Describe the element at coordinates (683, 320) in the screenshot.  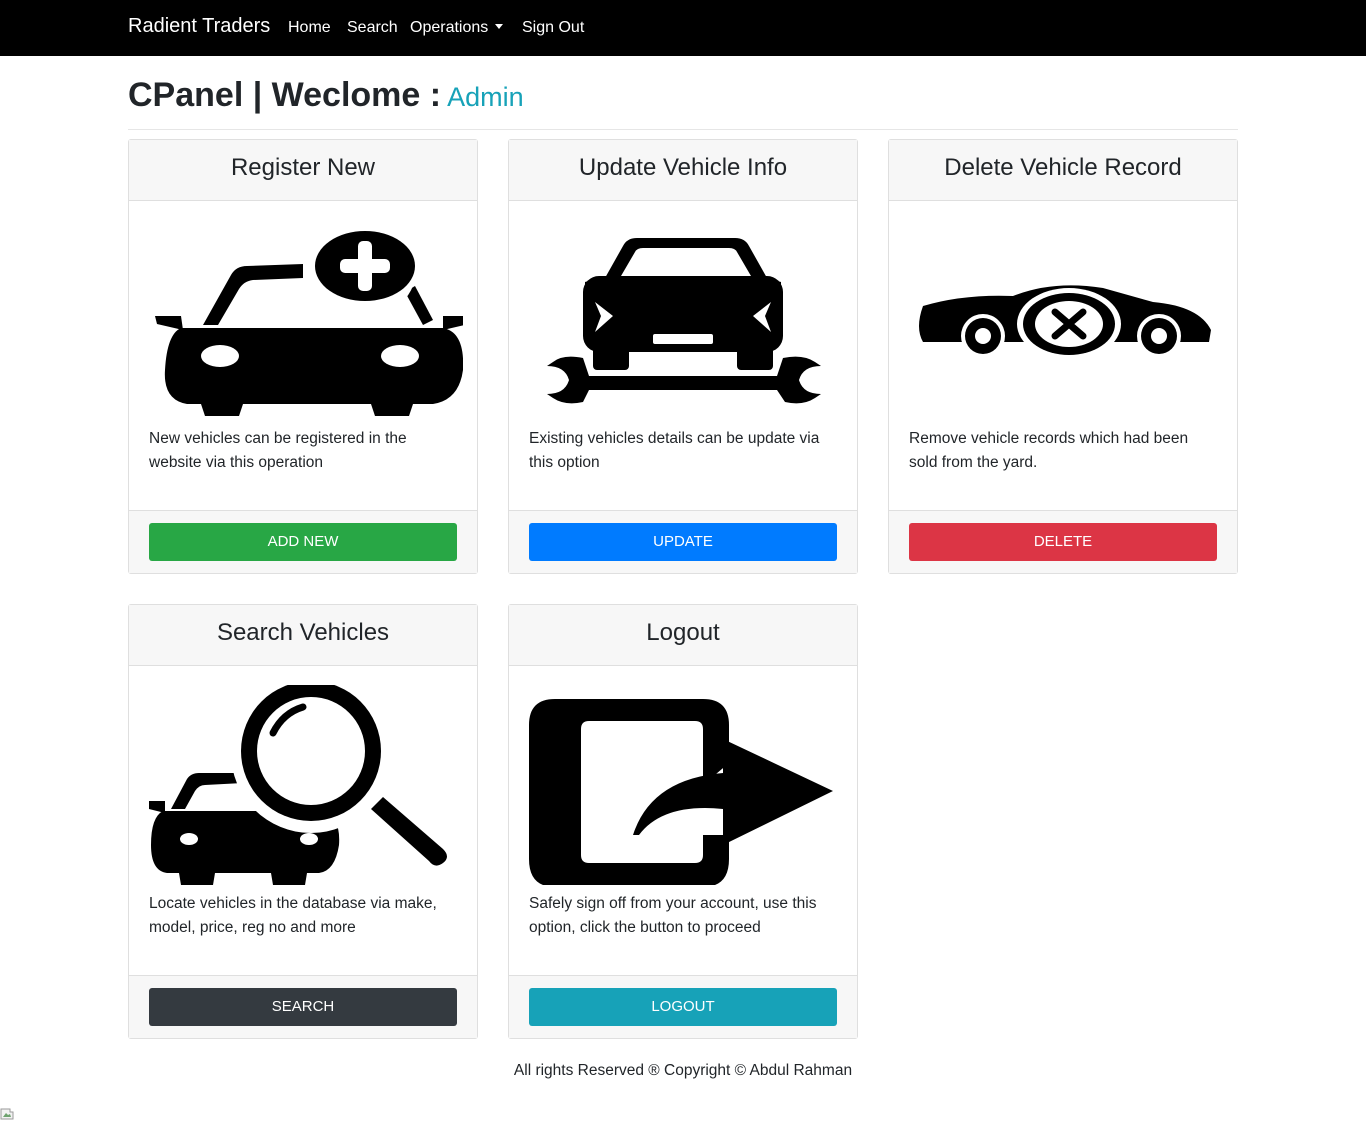
I see `car-wrench-icon` at that location.